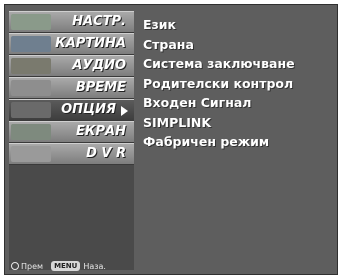 Image resolution: width=343 pixels, height=279 pixels. I want to click on sidebar-item-nastr: НАСТР., so click(71, 22).